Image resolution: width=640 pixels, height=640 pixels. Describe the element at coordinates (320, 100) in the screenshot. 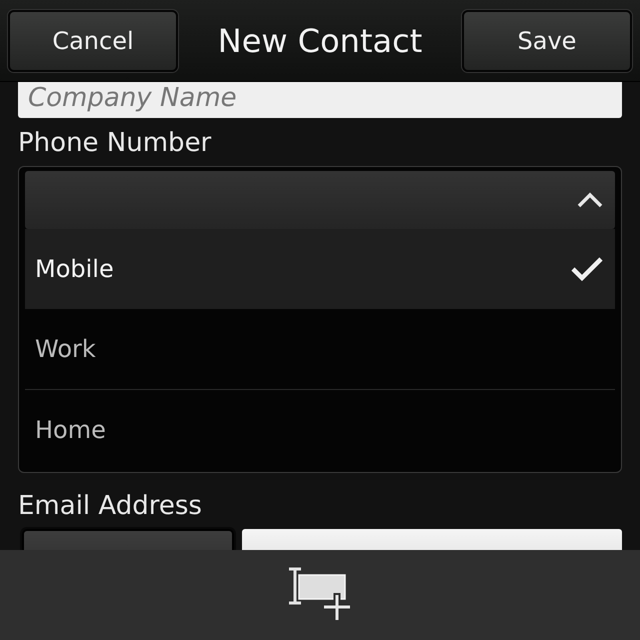

I see `company-name-field: Company Name` at that location.